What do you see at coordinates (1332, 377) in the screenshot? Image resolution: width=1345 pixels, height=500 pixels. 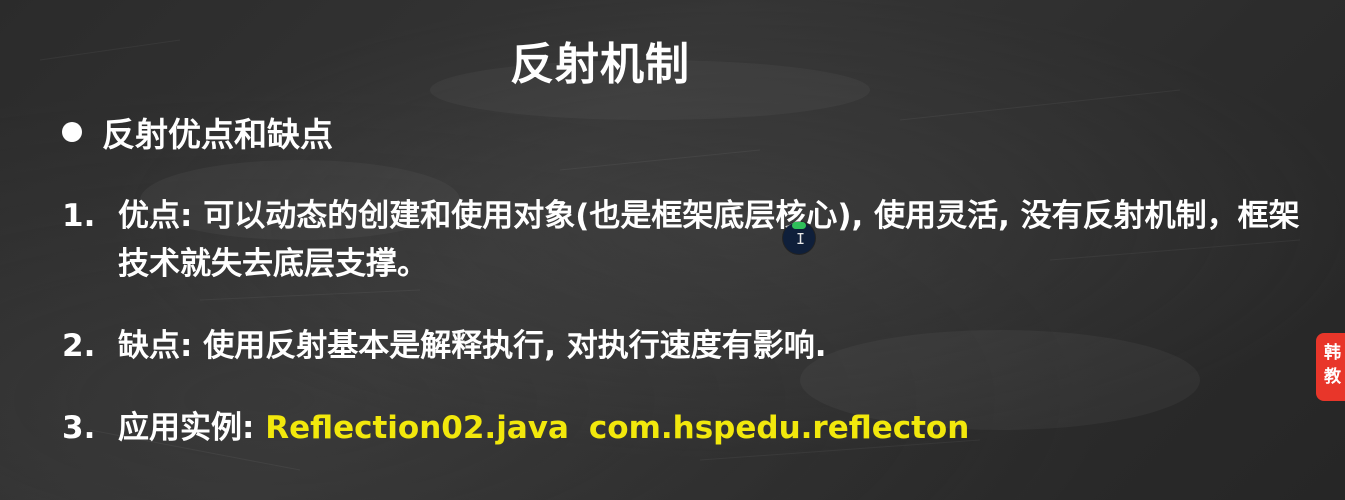 I see `side-tab-line-2: 教` at bounding box center [1332, 377].